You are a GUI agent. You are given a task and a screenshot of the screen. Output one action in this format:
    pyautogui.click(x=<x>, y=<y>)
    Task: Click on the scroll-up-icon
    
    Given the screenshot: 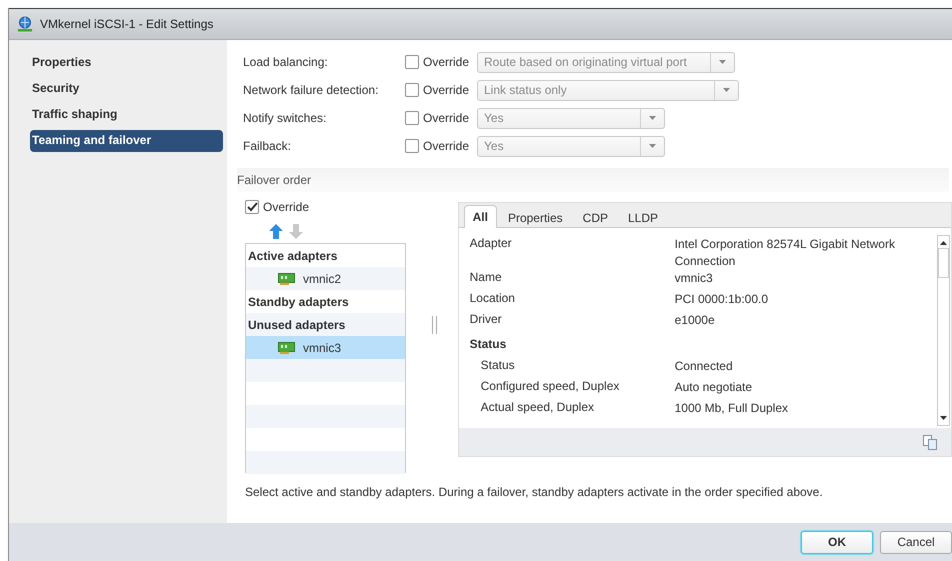 What is the action you would take?
    pyautogui.click(x=943, y=243)
    